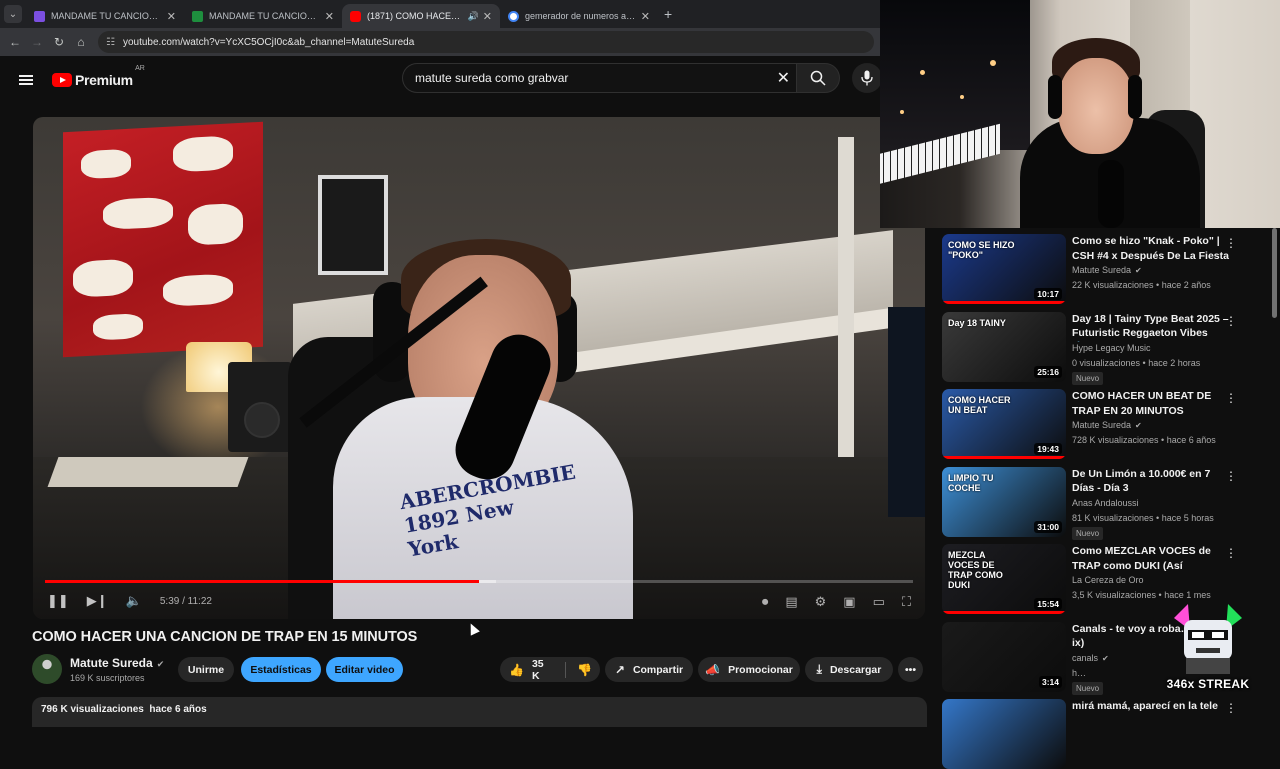 The width and height of the screenshot is (1280, 769). I want to click on speaker-icon: 🔊, so click(473, 16).